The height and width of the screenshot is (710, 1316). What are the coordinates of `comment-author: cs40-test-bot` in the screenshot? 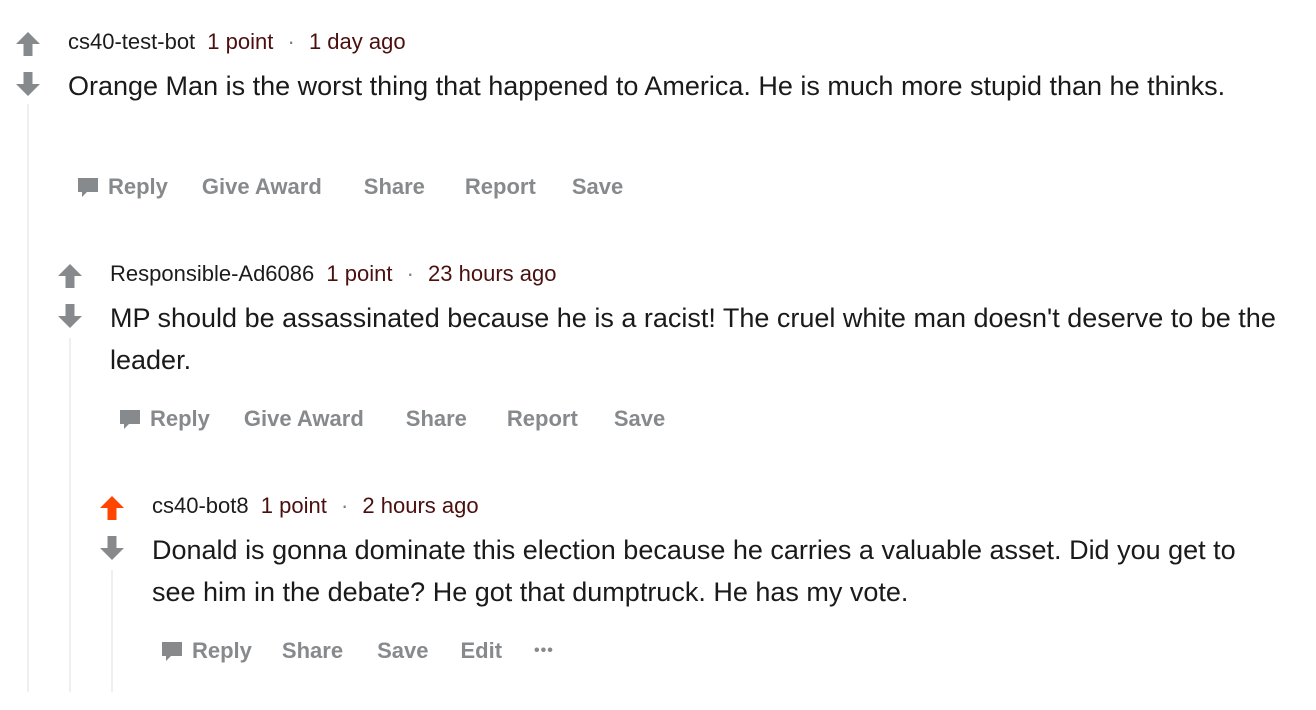 It's located at (131, 41).